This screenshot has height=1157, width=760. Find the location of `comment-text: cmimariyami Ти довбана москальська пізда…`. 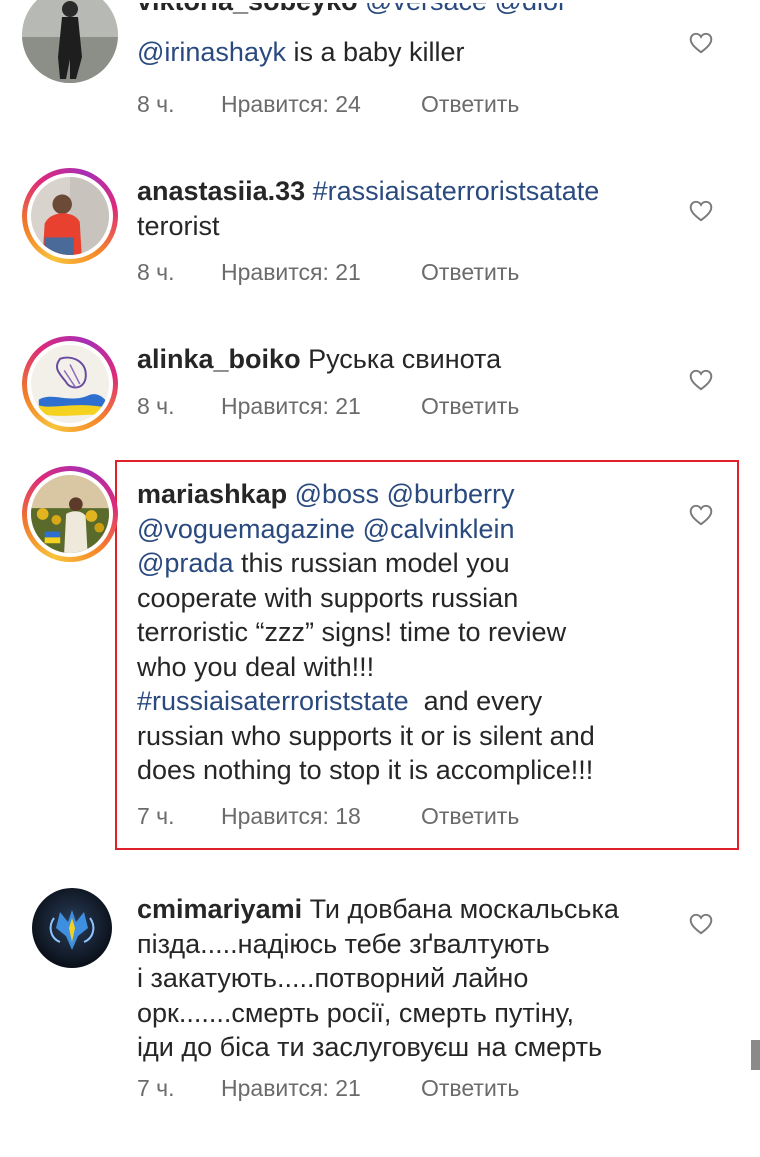

comment-text: cmimariyami Ти довбана москальська пізда… is located at coordinates (409, 978).